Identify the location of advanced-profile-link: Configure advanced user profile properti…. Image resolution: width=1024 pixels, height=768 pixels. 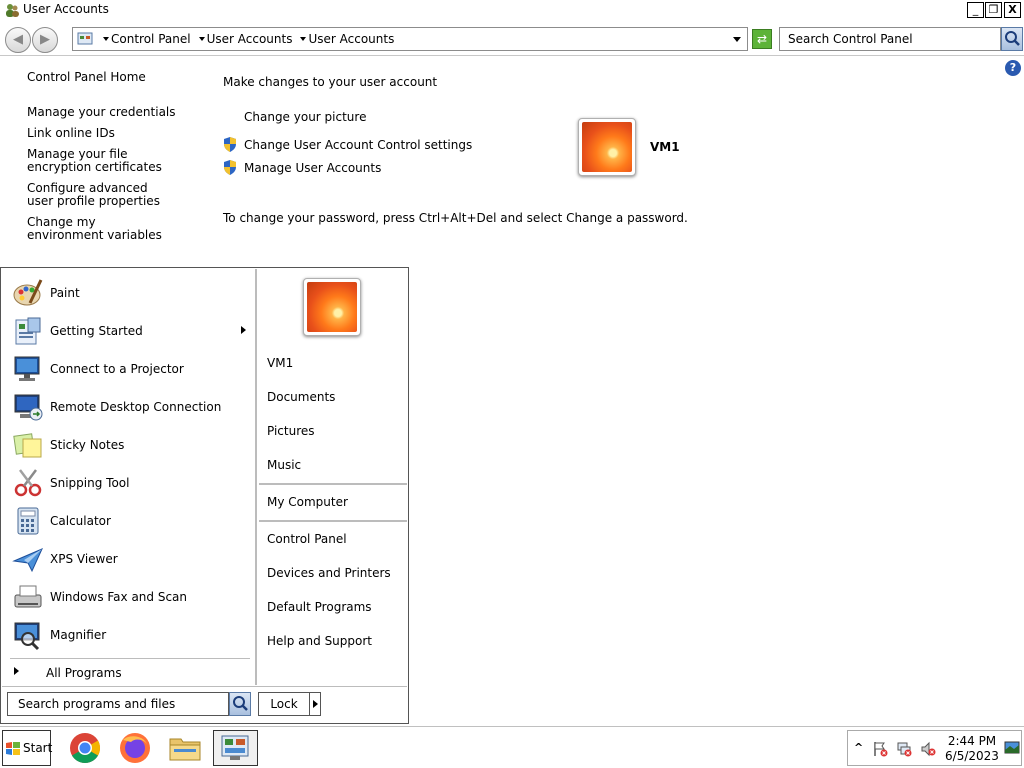
(102, 195).